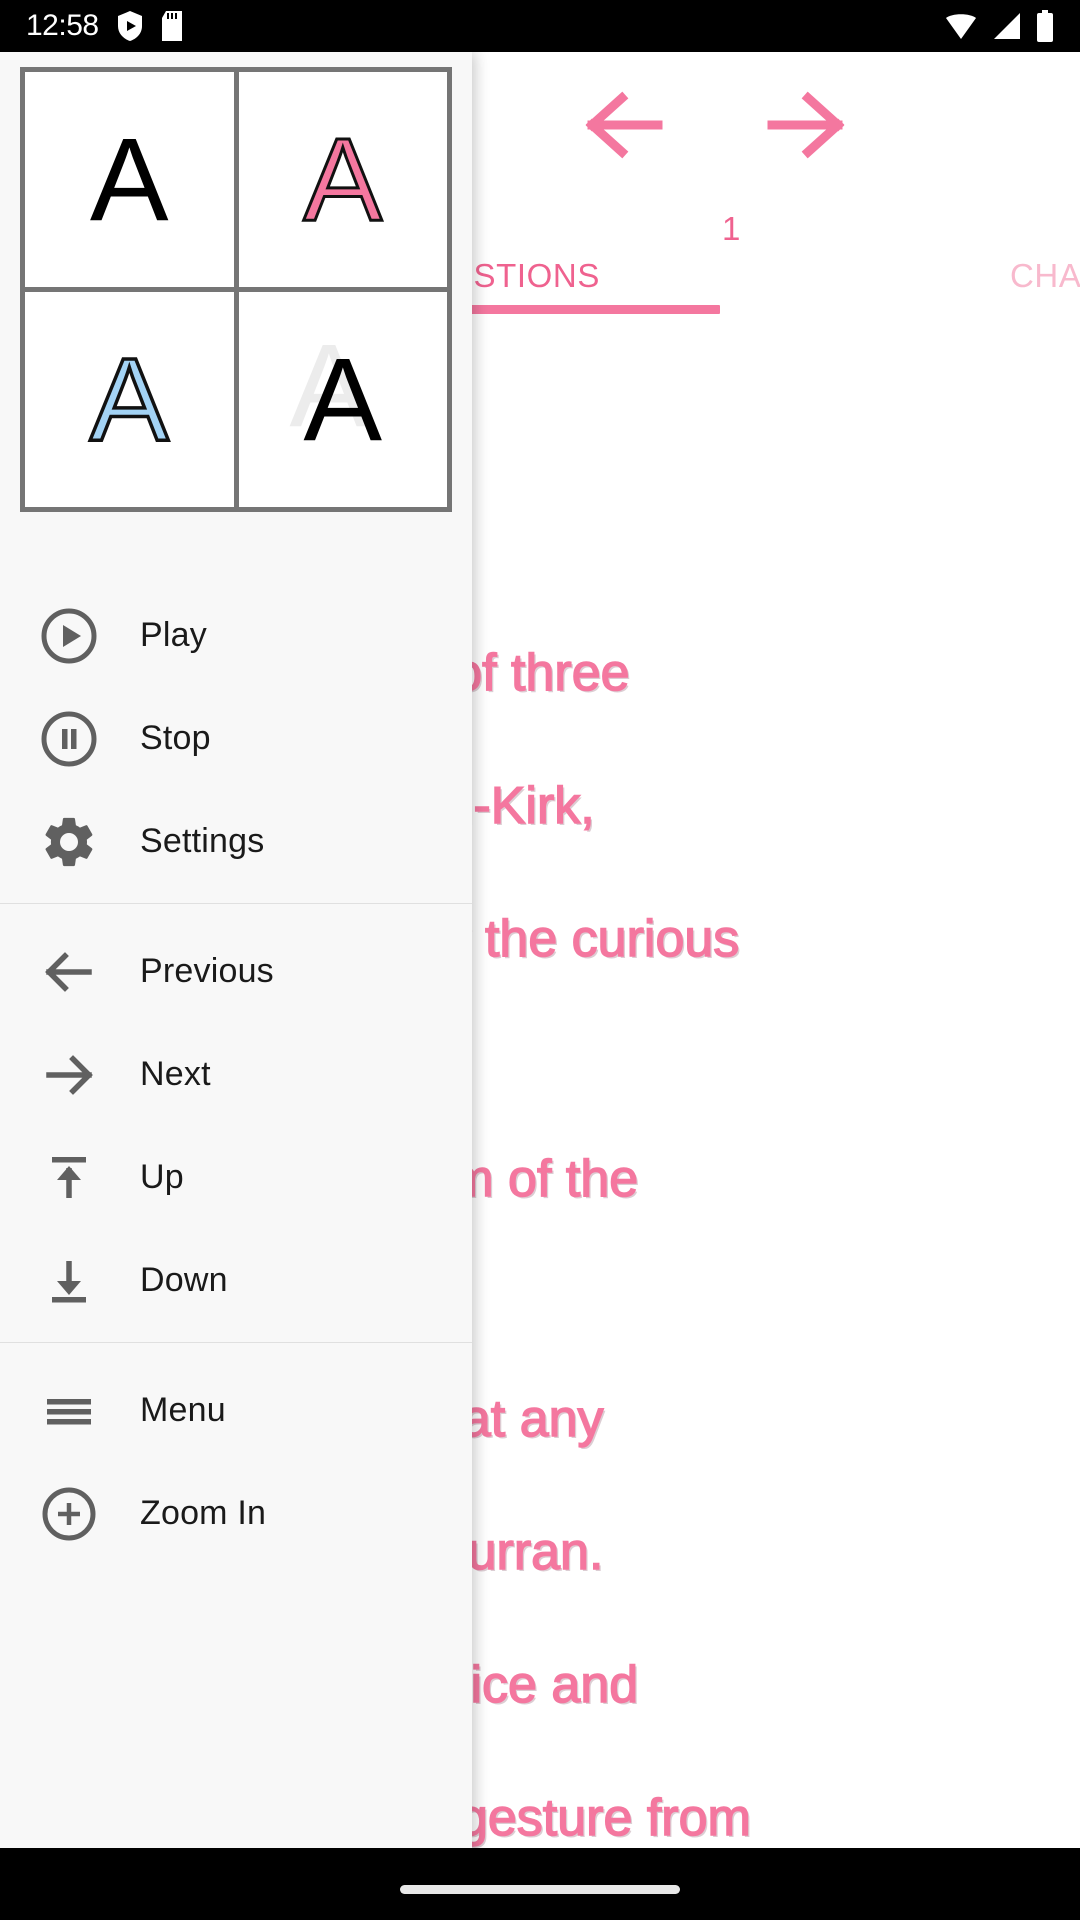 This screenshot has width=1080, height=1920. What do you see at coordinates (236, 1074) in the screenshot?
I see `menu-item-next: Next` at bounding box center [236, 1074].